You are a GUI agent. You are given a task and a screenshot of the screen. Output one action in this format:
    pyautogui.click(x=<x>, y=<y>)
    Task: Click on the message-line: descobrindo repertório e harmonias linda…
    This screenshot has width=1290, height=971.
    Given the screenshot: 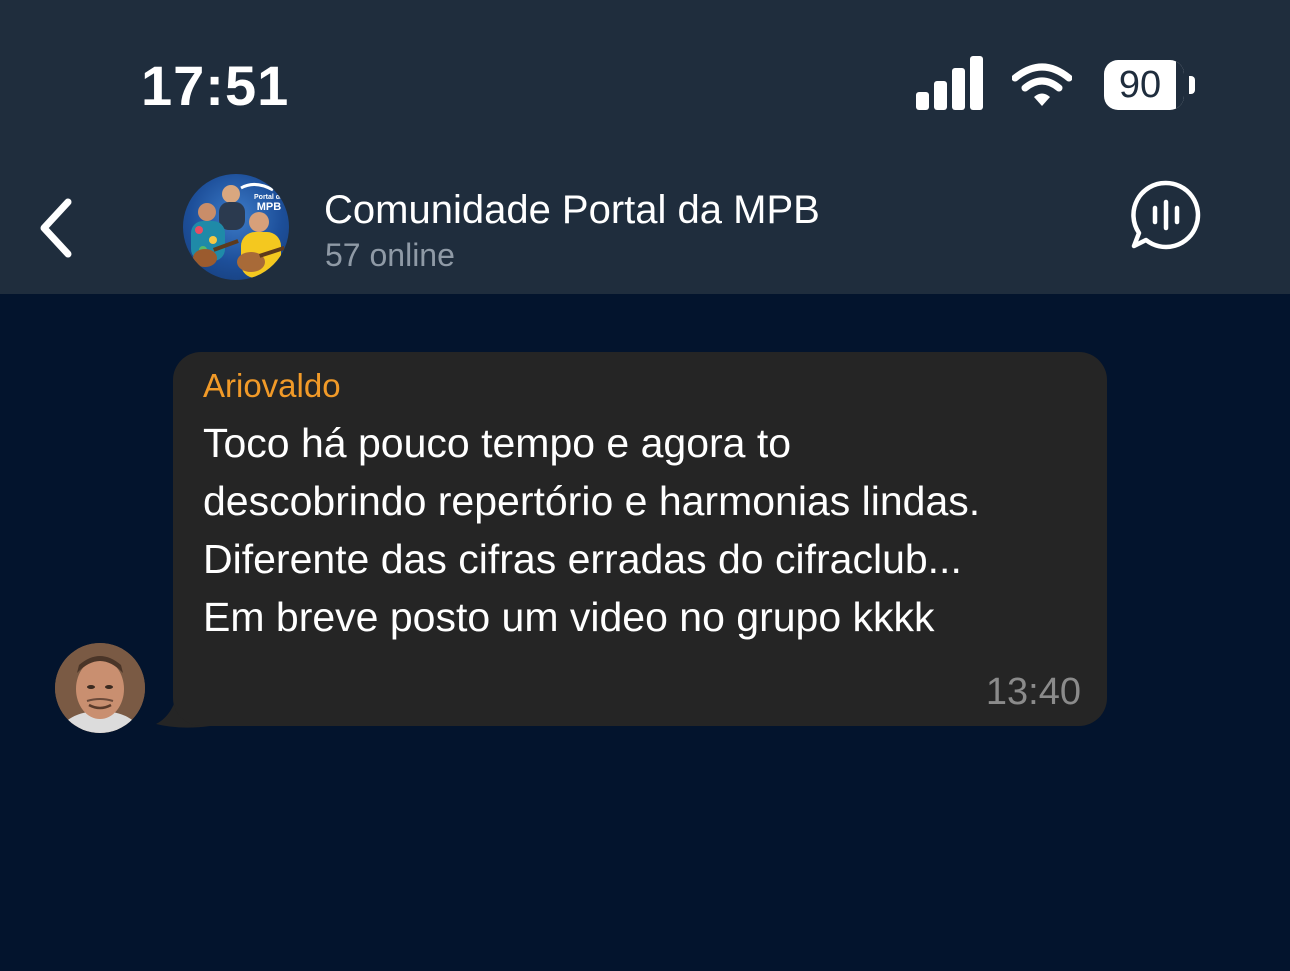 What is the action you would take?
    pyautogui.click(x=592, y=501)
    